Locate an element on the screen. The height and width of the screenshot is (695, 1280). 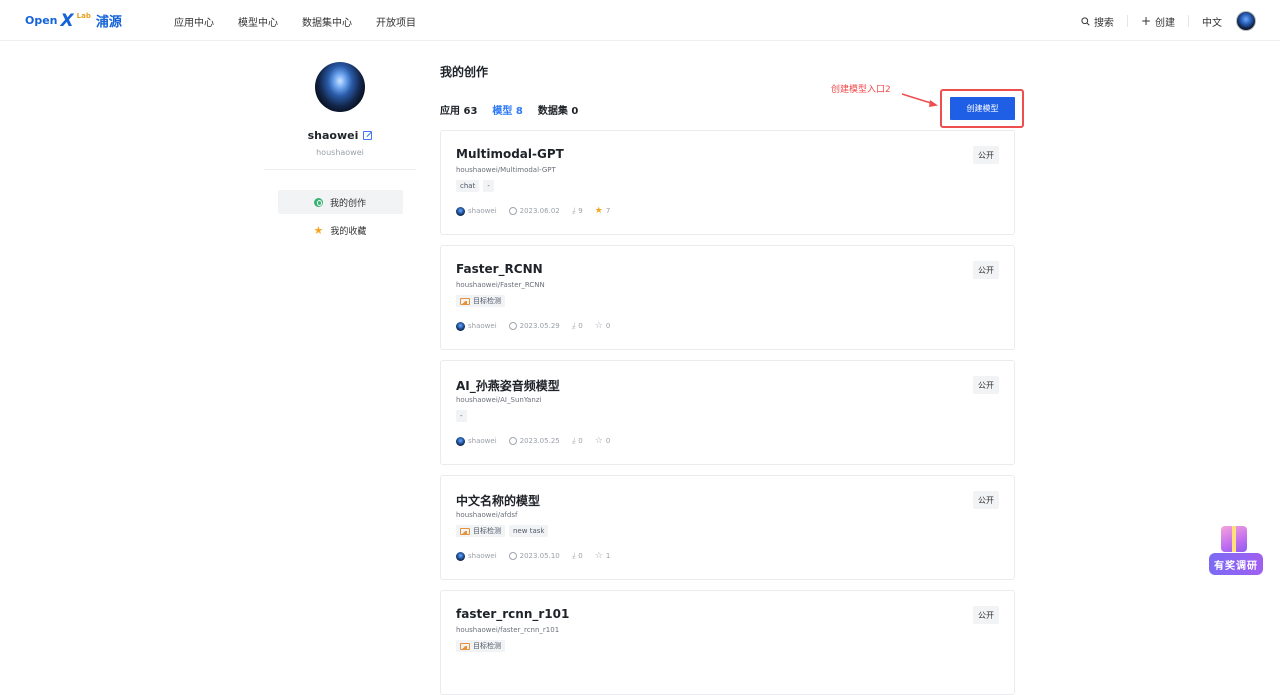
model-path: houshaowei/Faster_RCNN is located at coordinates (500, 285).